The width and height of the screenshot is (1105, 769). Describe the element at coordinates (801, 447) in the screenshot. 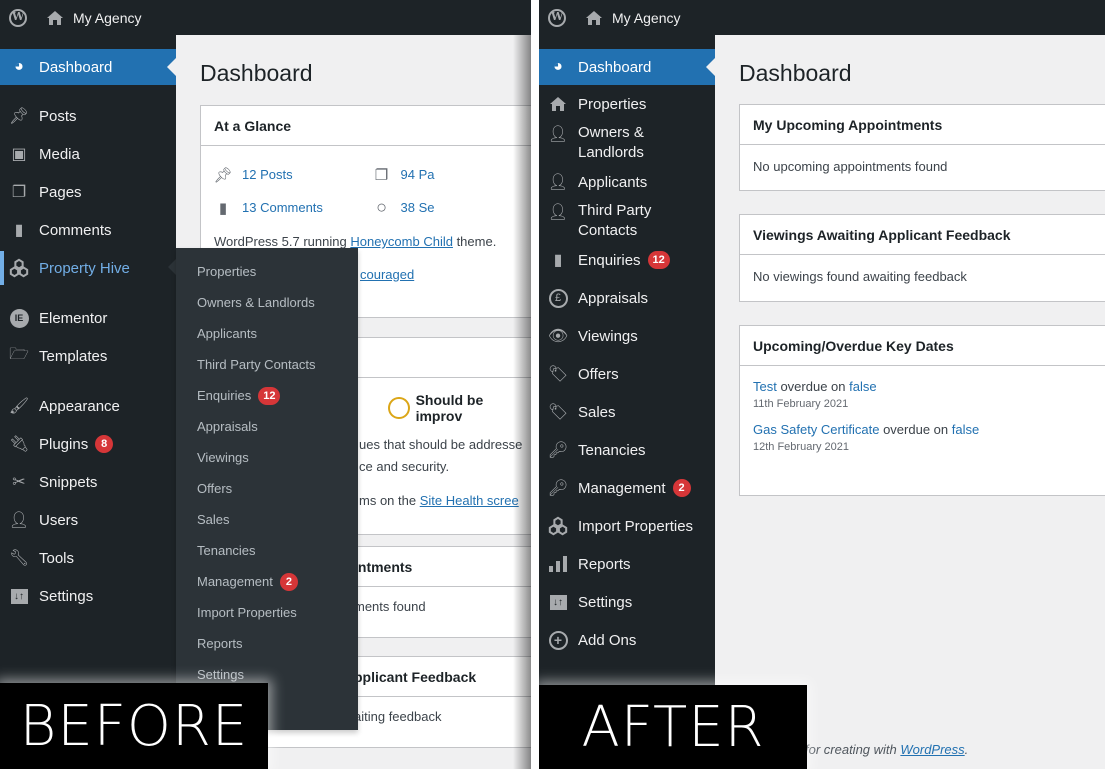

I see `key-date-date: 12th February 2021` at that location.